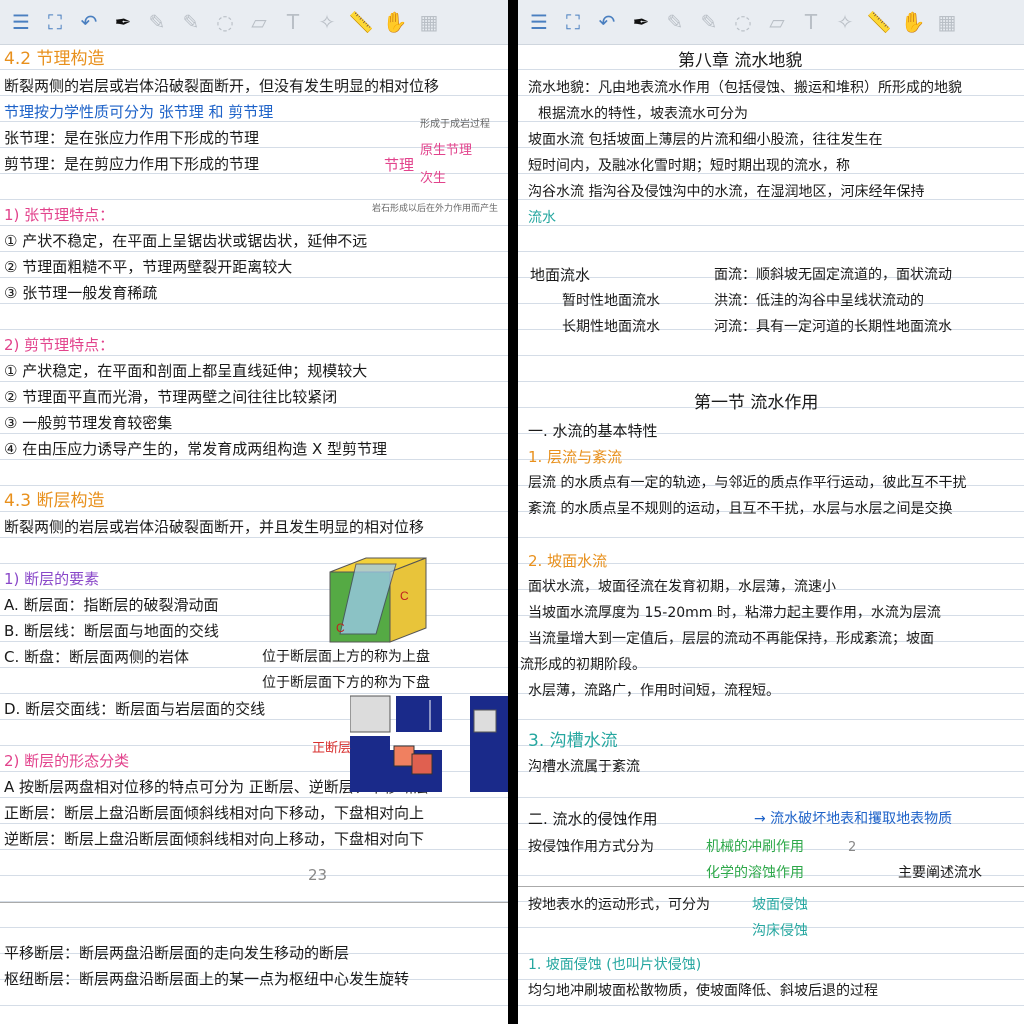  What do you see at coordinates (740, 509) in the screenshot?
I see `note-line: 紊流 的水质点呈不规则的运动，且互不干扰，水层与水层之间是交换` at bounding box center [740, 509].